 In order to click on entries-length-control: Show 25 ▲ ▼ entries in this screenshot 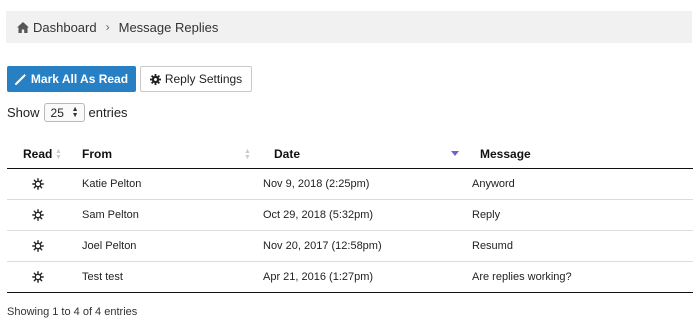, I will do `click(67, 112)`.